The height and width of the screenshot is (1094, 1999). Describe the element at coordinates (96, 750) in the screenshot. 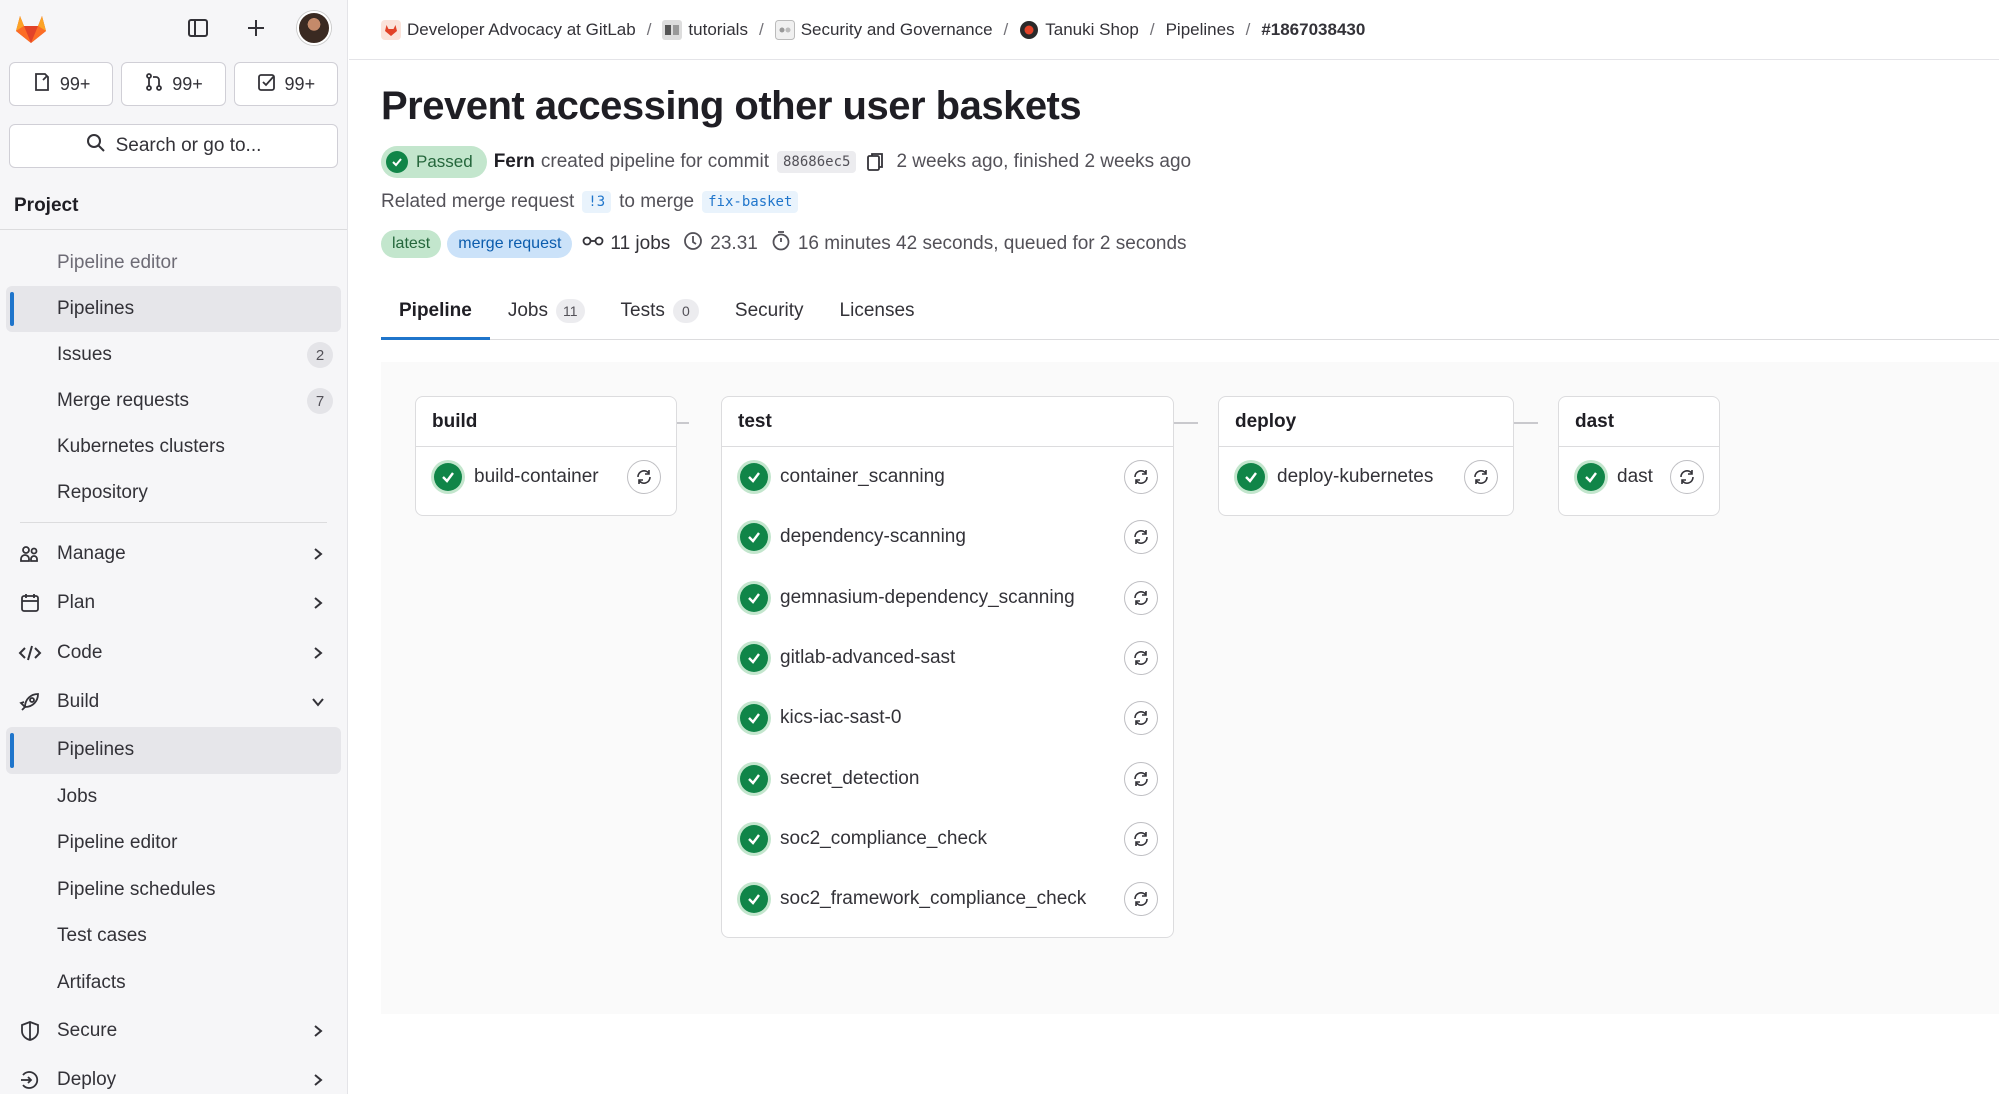

I see `sidebar-item-label: Pipelines` at that location.